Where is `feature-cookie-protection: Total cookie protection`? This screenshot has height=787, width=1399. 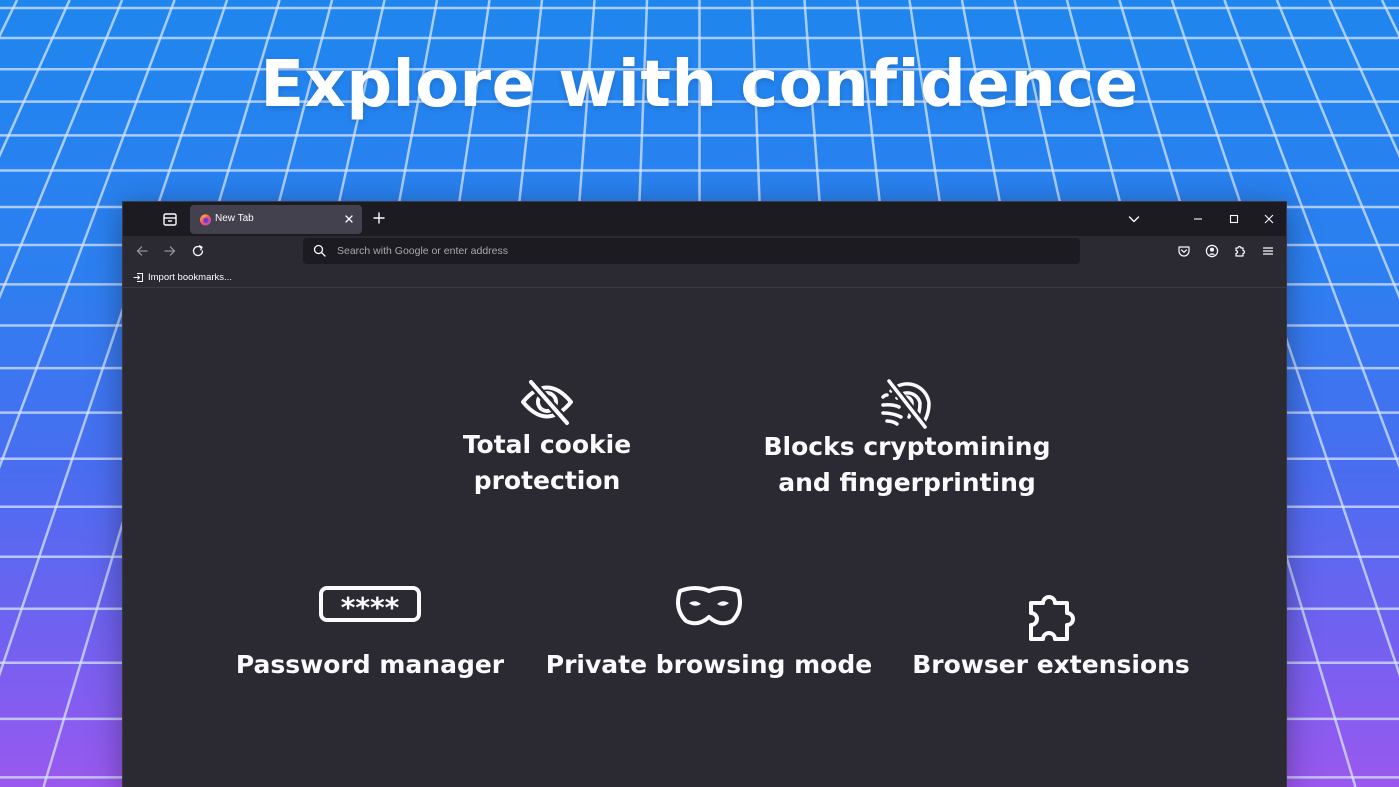
feature-cookie-protection: Total cookie protection is located at coordinates (547, 438).